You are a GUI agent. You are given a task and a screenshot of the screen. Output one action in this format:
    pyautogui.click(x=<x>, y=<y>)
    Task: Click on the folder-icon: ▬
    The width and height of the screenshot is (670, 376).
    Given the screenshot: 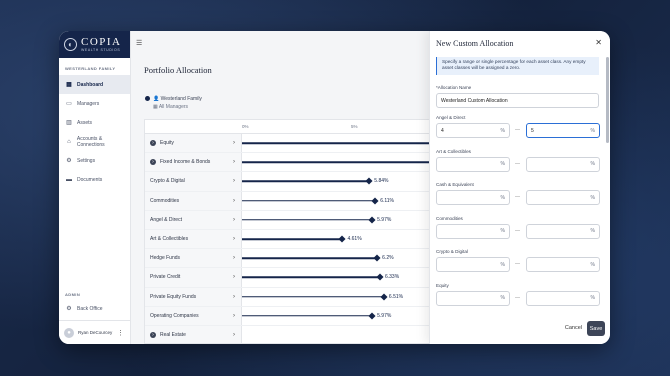 What is the action you would take?
    pyautogui.click(x=69, y=179)
    